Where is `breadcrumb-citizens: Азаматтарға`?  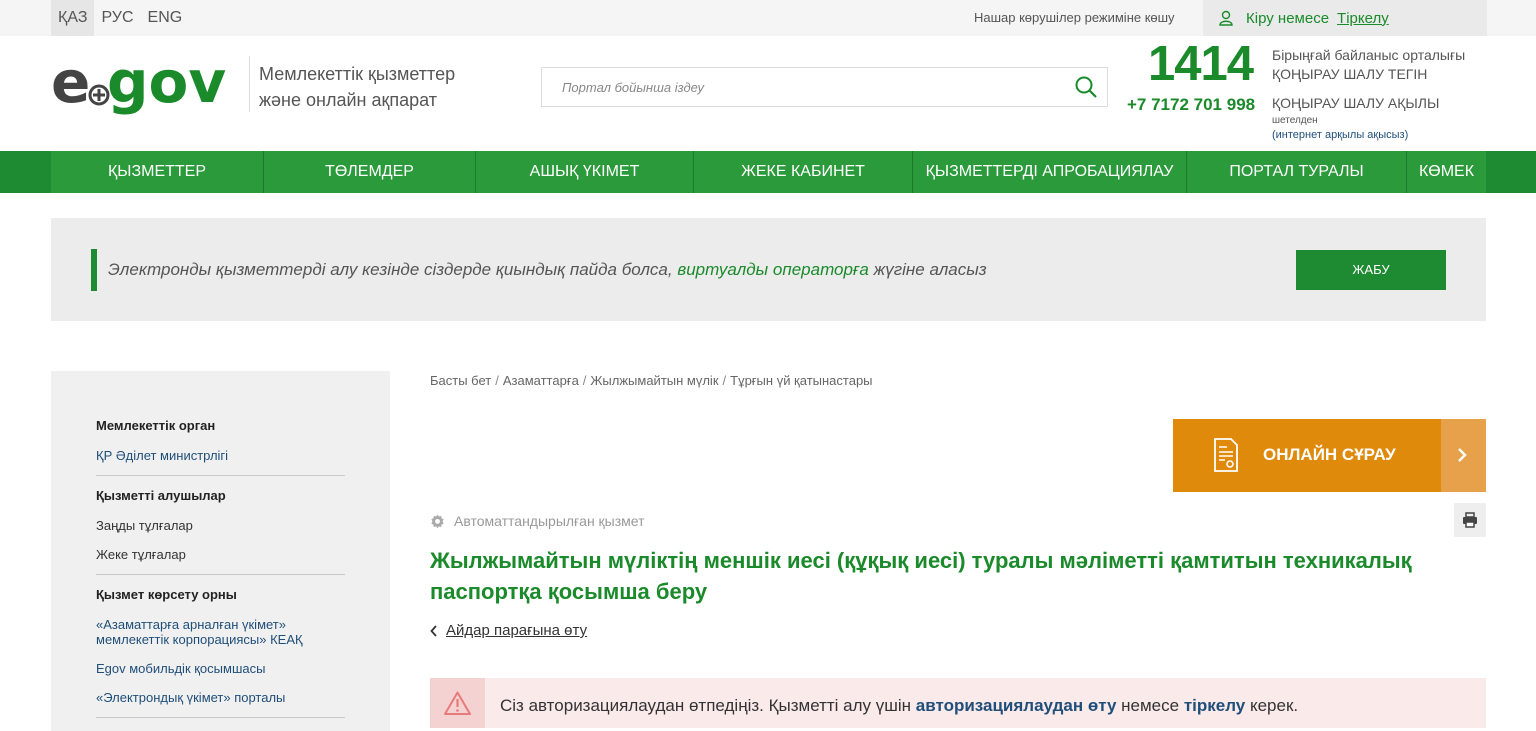
breadcrumb-citizens: Азаматтарға is located at coordinates (541, 380).